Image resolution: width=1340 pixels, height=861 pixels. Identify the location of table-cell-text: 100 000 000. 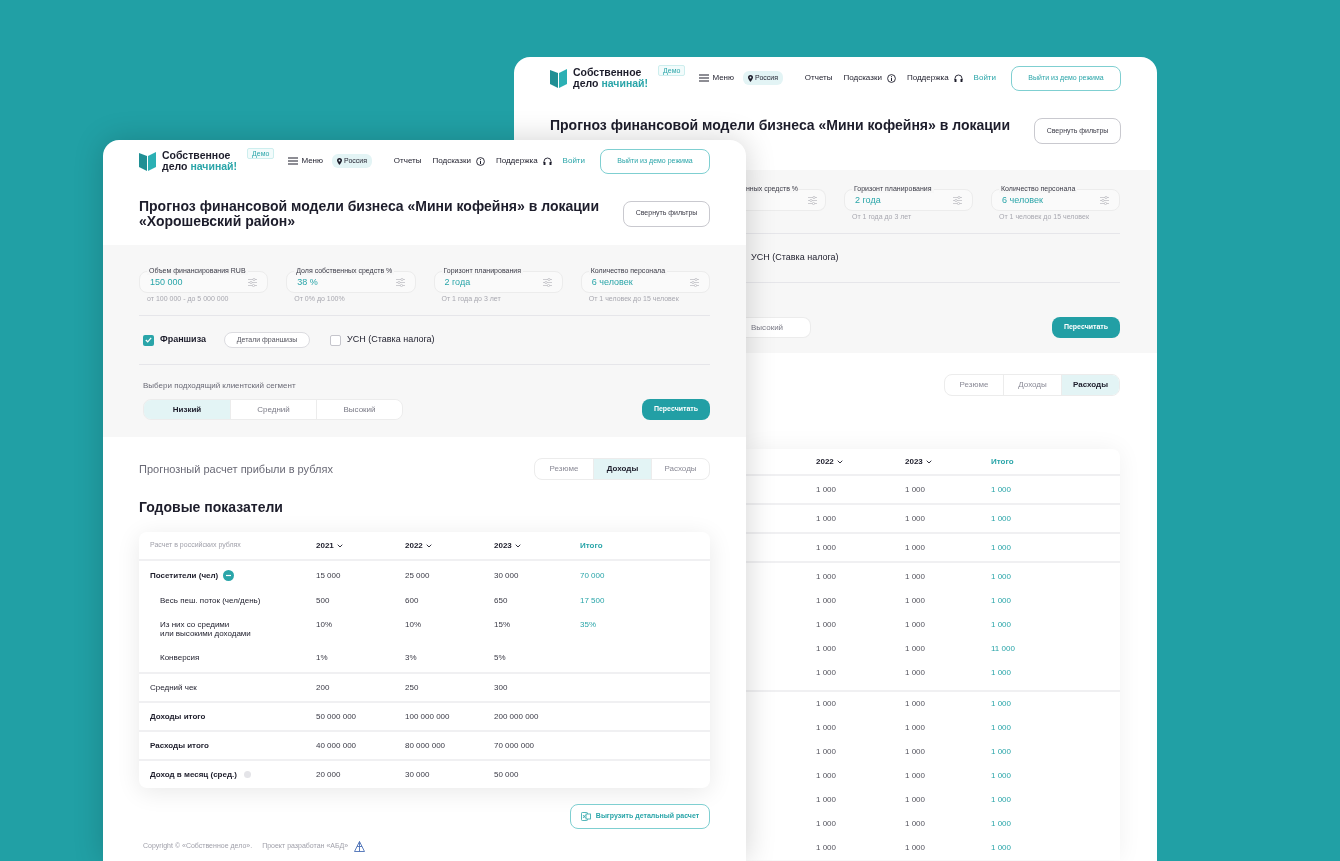
(428, 716).